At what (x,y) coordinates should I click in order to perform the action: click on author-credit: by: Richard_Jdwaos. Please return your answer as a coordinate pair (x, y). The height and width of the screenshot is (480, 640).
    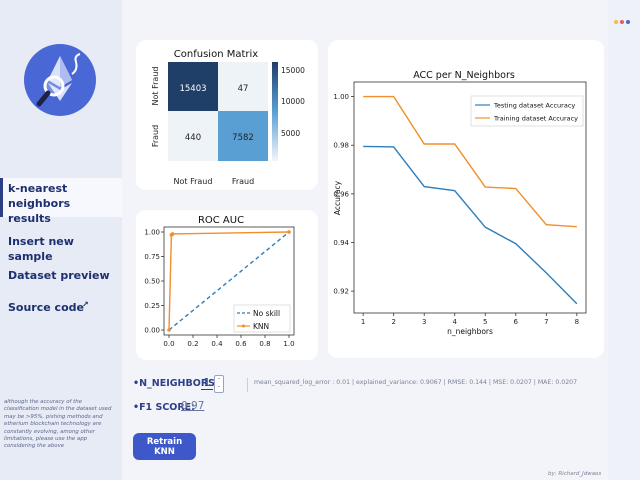
    Looking at the image, I should click on (575, 474).